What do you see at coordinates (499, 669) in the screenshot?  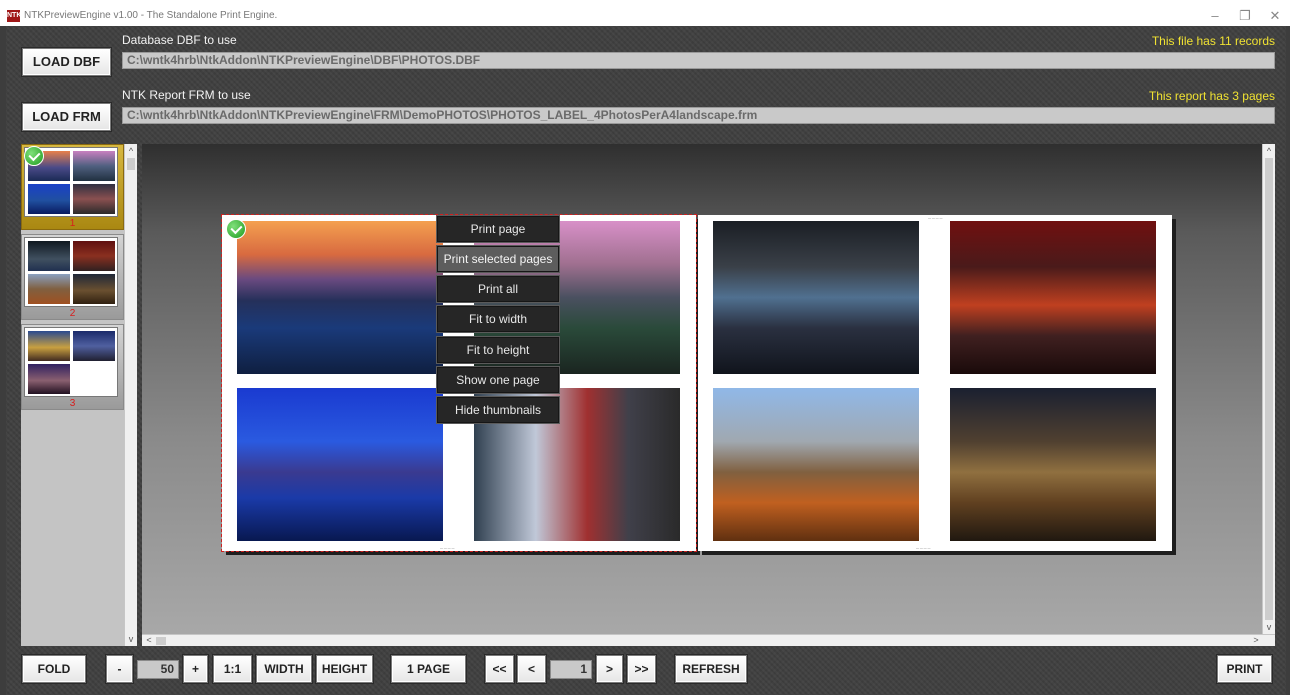 I see `first-page-button: <<` at bounding box center [499, 669].